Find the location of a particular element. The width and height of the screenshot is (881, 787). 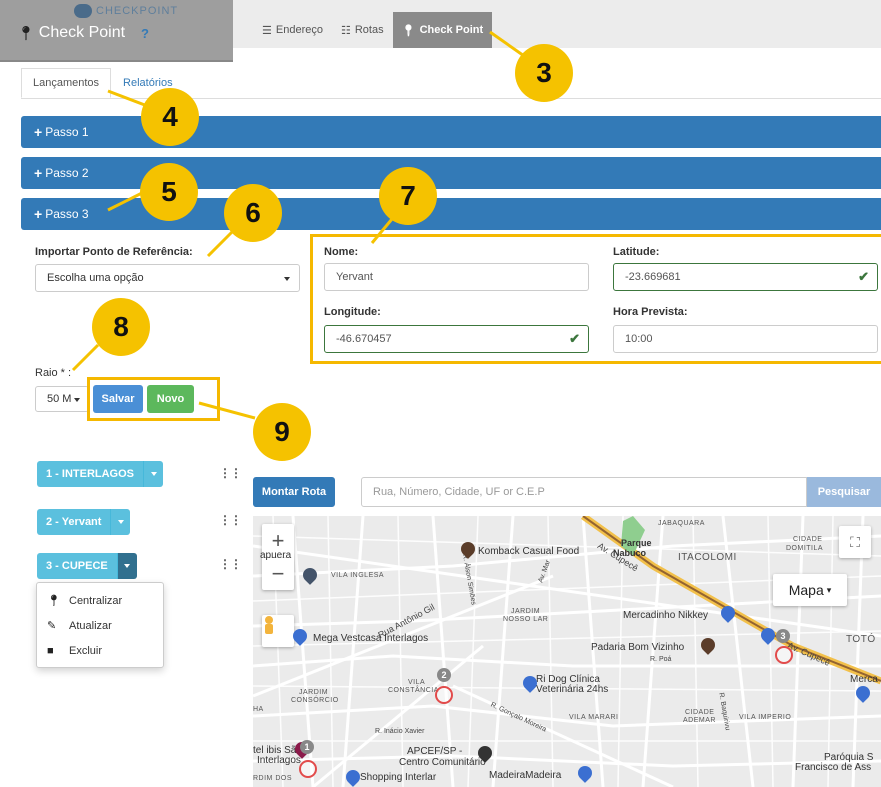

route-dropdown-menu: 📍︎ Centralizar ✎ Atualizar ■ Excluir is located at coordinates (100, 625).